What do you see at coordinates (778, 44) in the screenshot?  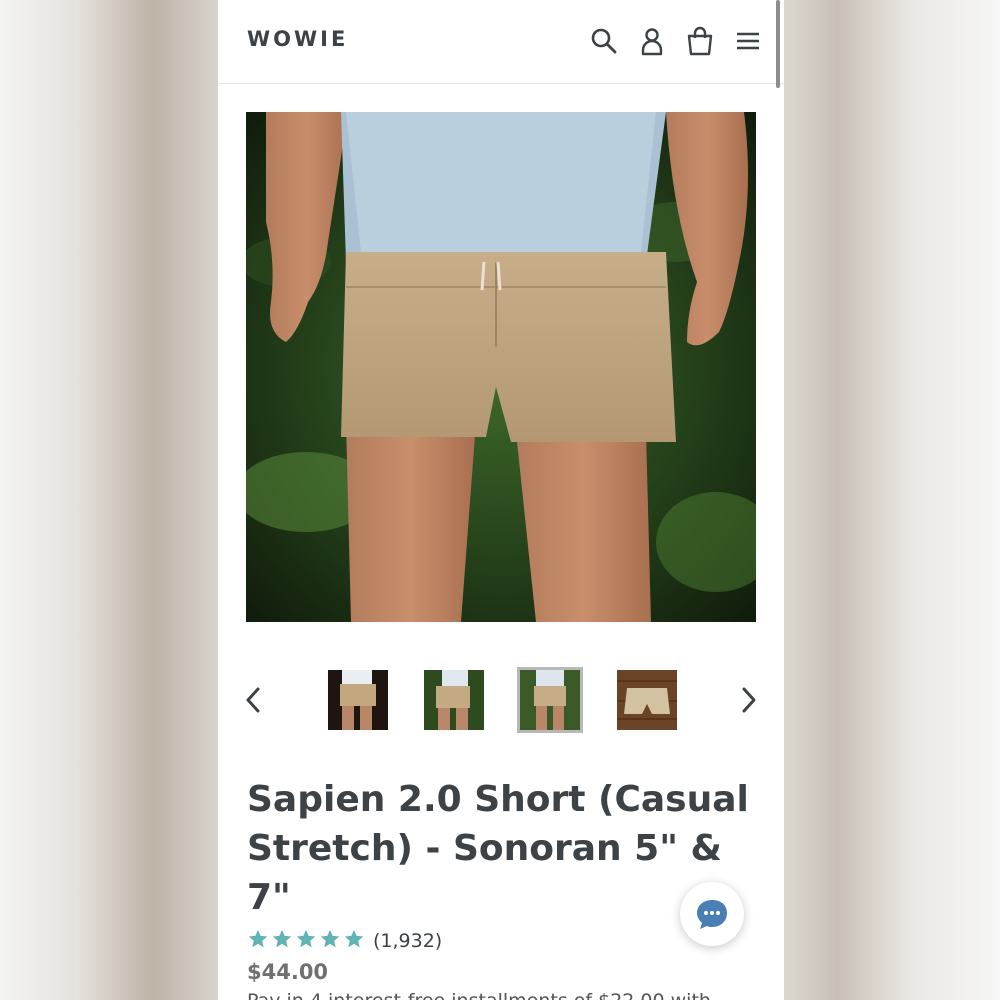 I see `page-scrollbar` at bounding box center [778, 44].